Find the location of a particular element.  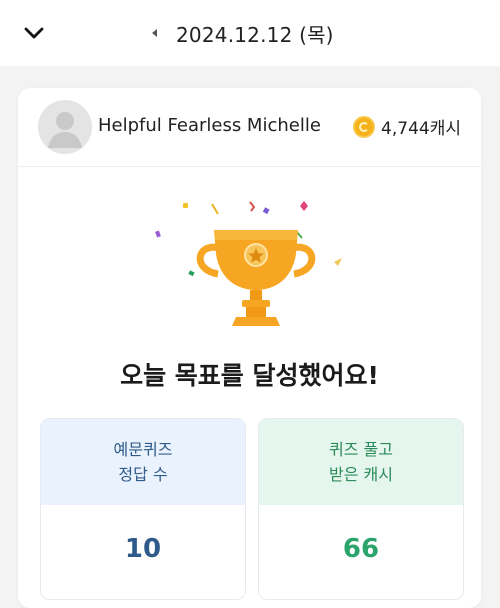

avatar-placeholder-icon is located at coordinates (65, 127).